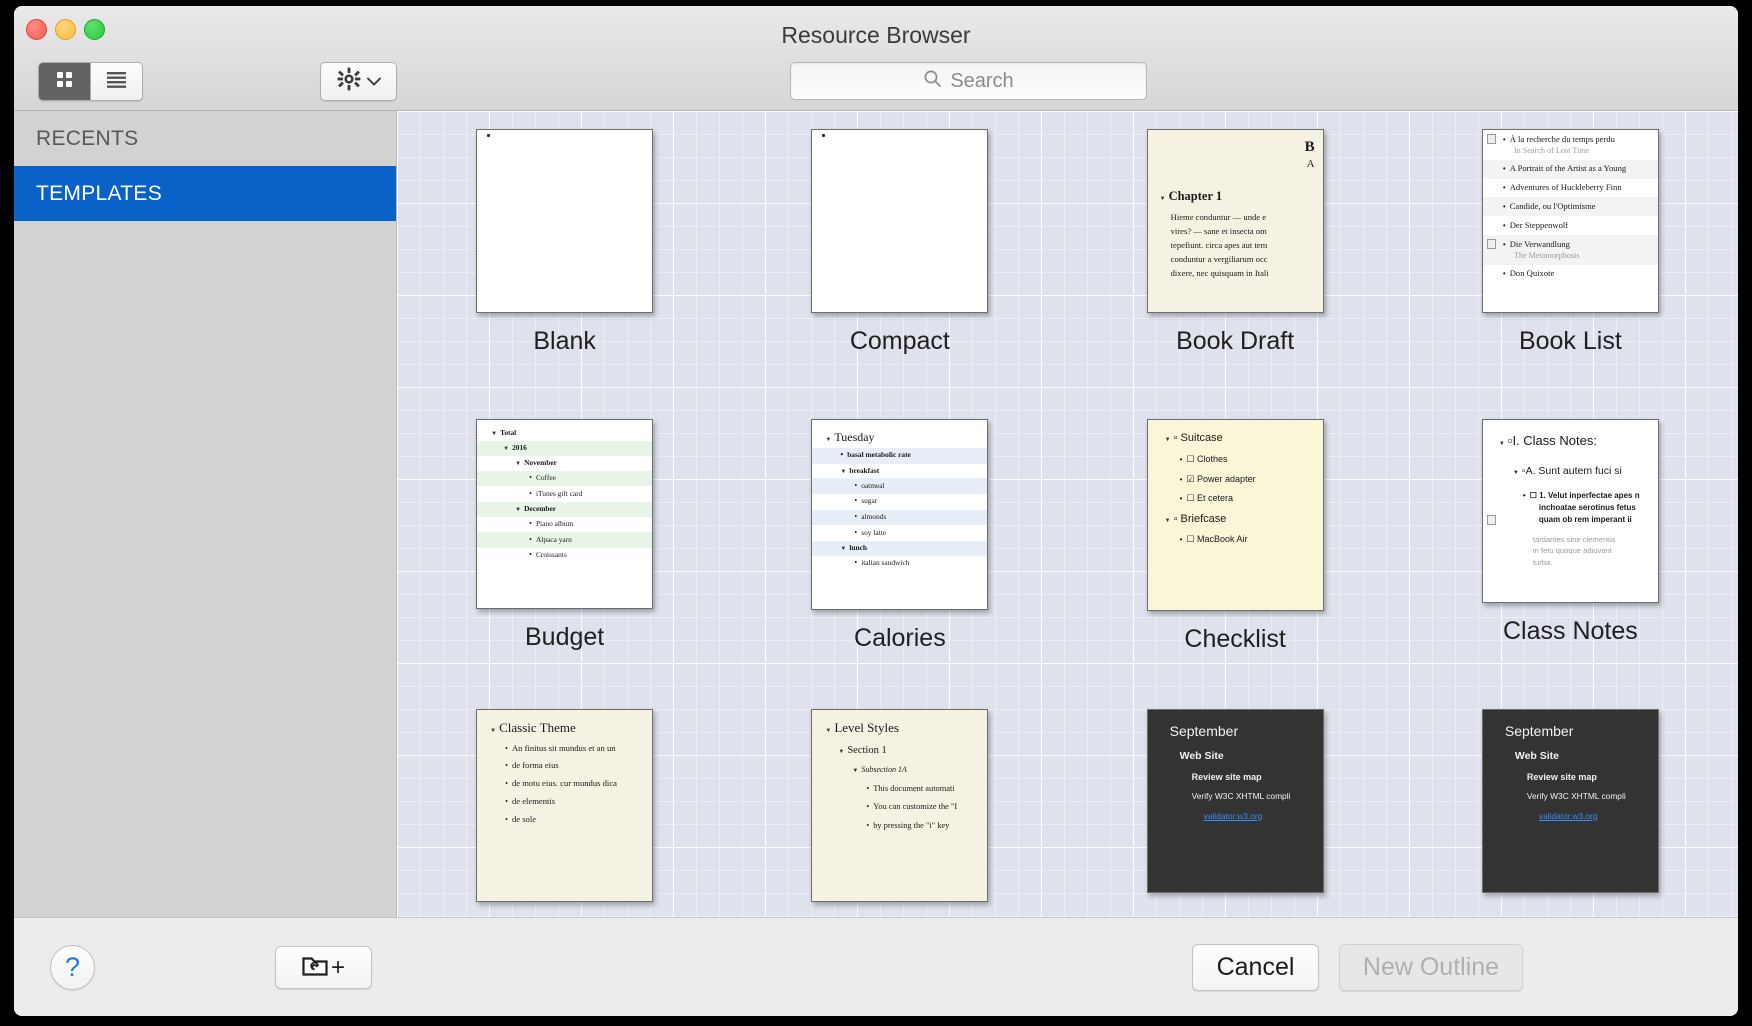 This screenshot has height=1026, width=1752. I want to click on template-label: Compact, so click(899, 341).